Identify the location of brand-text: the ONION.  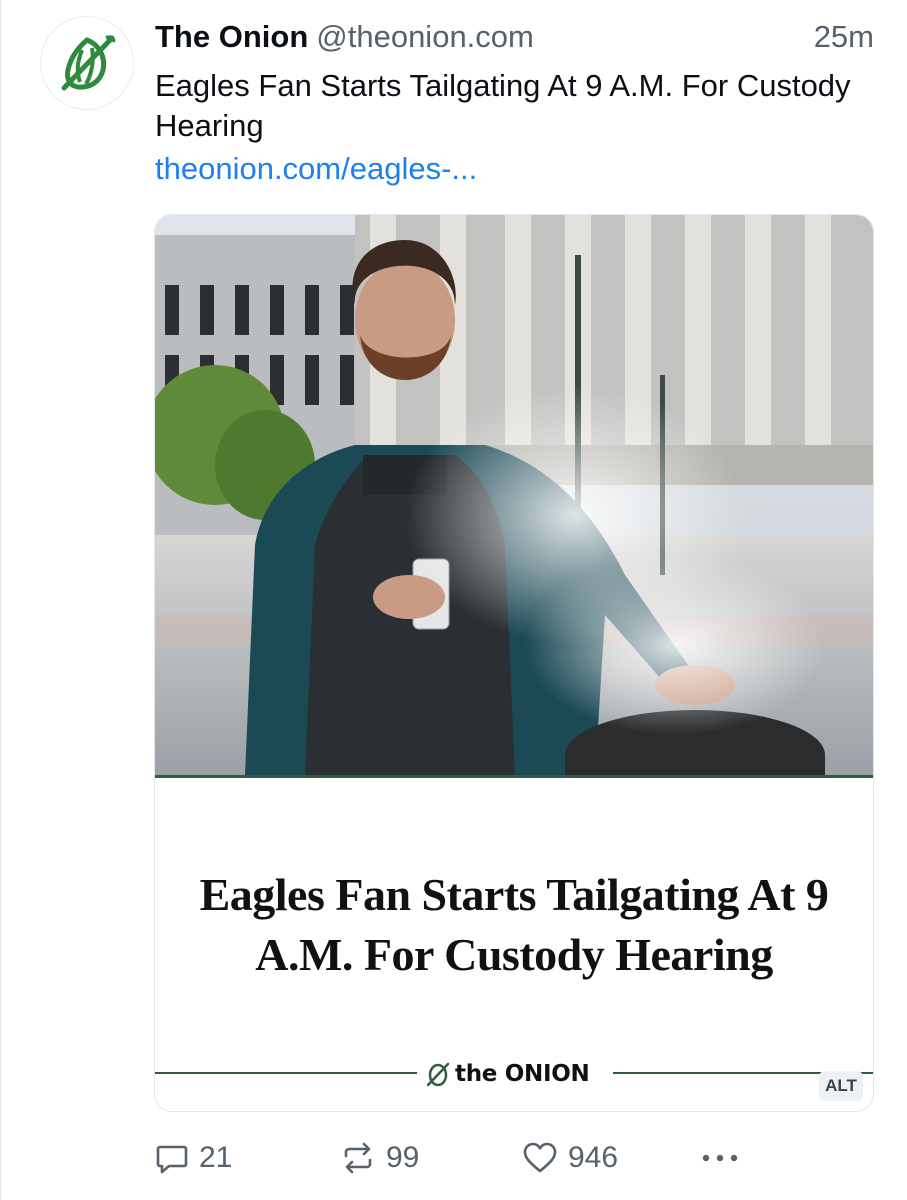
(522, 1074).